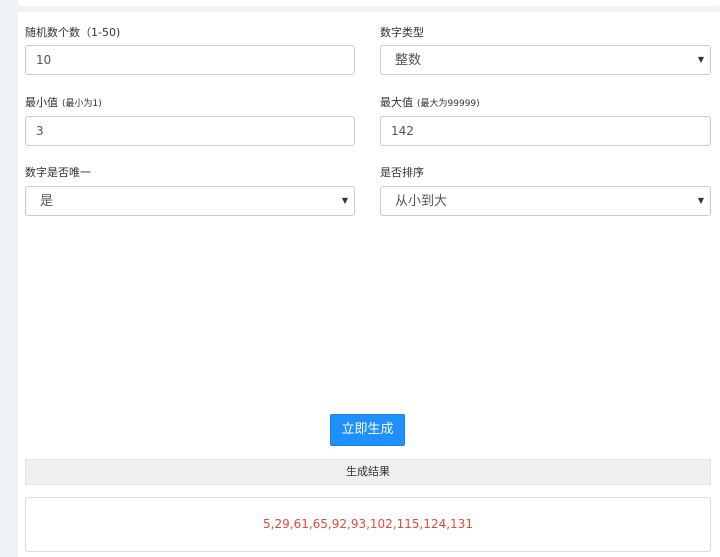 The height and width of the screenshot is (557, 720). Describe the element at coordinates (190, 201) in the screenshot. I see `unique-select: 是 ▼` at that location.